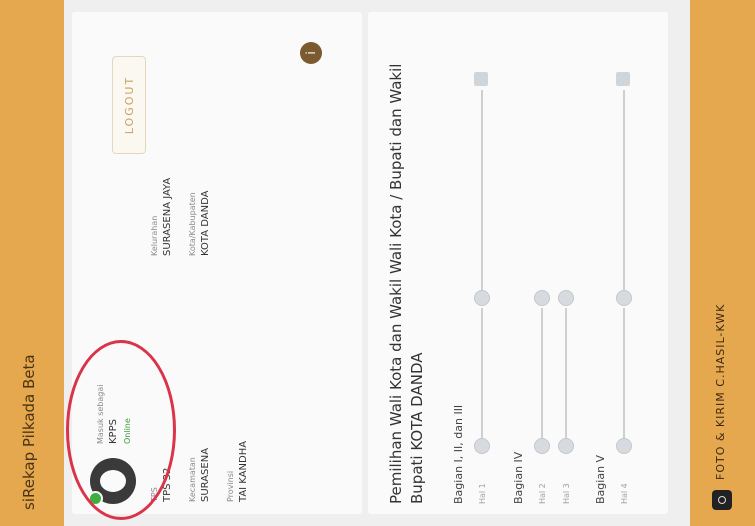 The image size is (755, 526). I want to click on logout-button: LOGOUT, so click(129, 105).